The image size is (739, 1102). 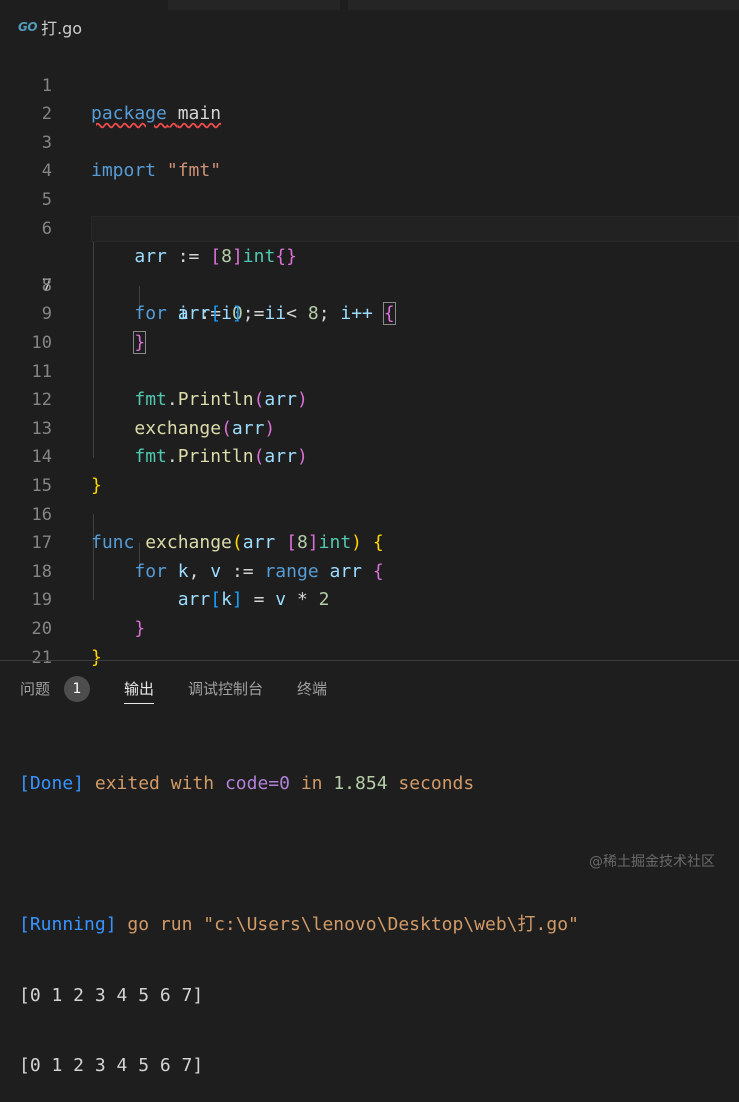 What do you see at coordinates (77, 688) in the screenshot?
I see `problems-count-badge: 1` at bounding box center [77, 688].